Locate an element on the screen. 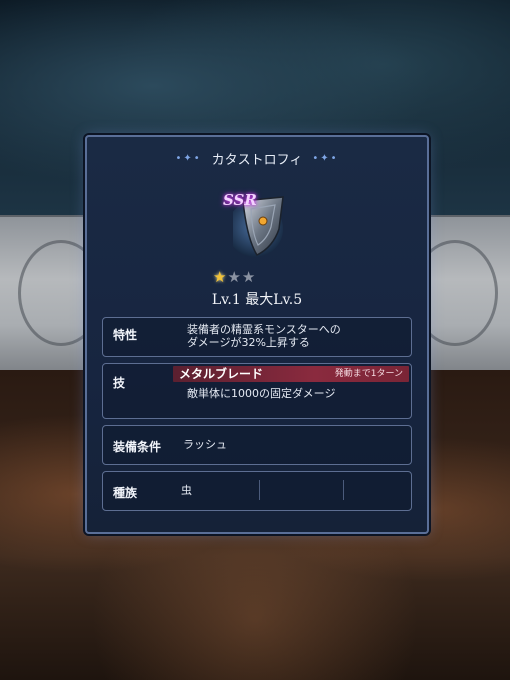  level-text: Lv.1 最大Lv.5 is located at coordinates (257, 300).